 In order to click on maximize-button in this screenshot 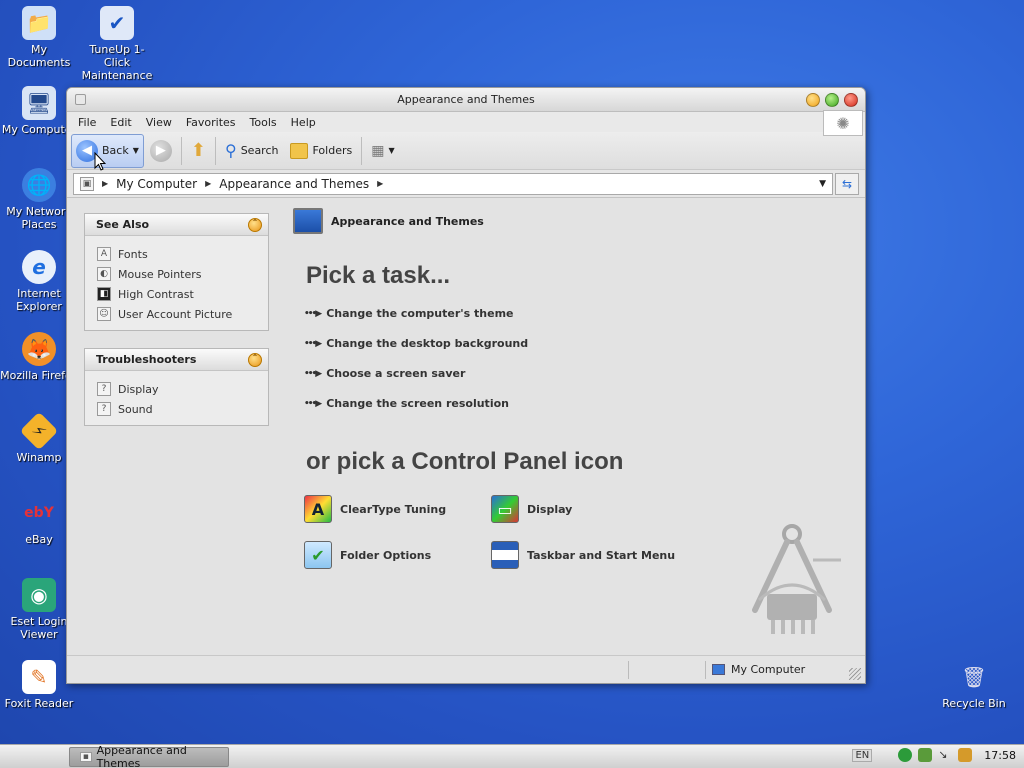, I will do `click(832, 100)`.